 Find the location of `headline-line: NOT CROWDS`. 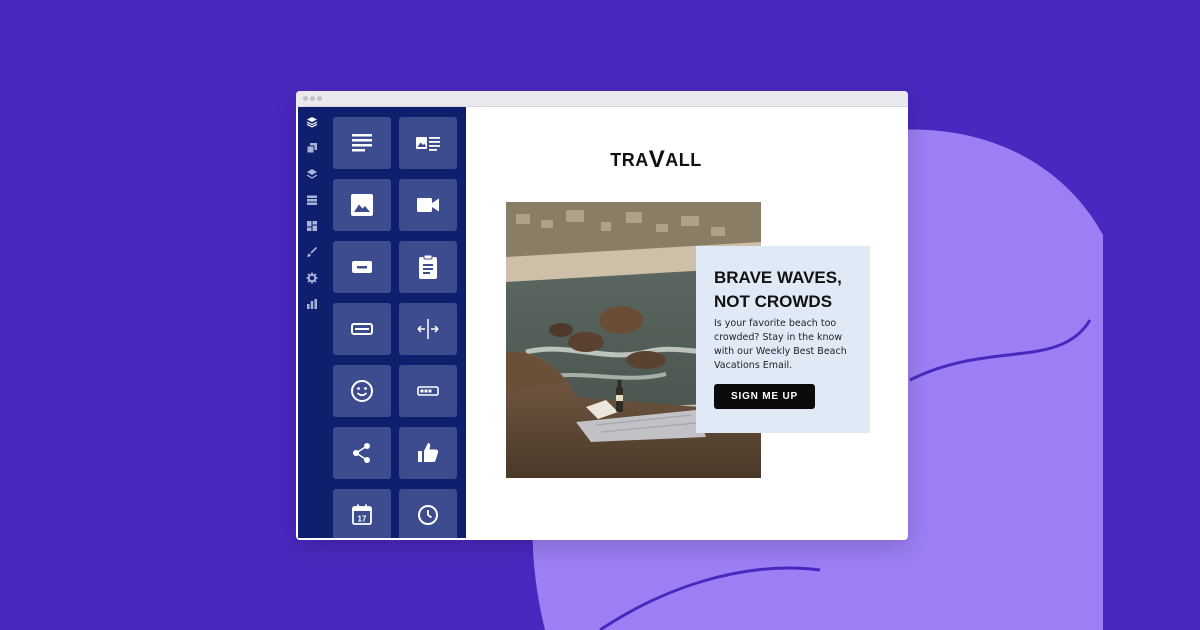

headline-line: NOT CROWDS is located at coordinates (773, 301).